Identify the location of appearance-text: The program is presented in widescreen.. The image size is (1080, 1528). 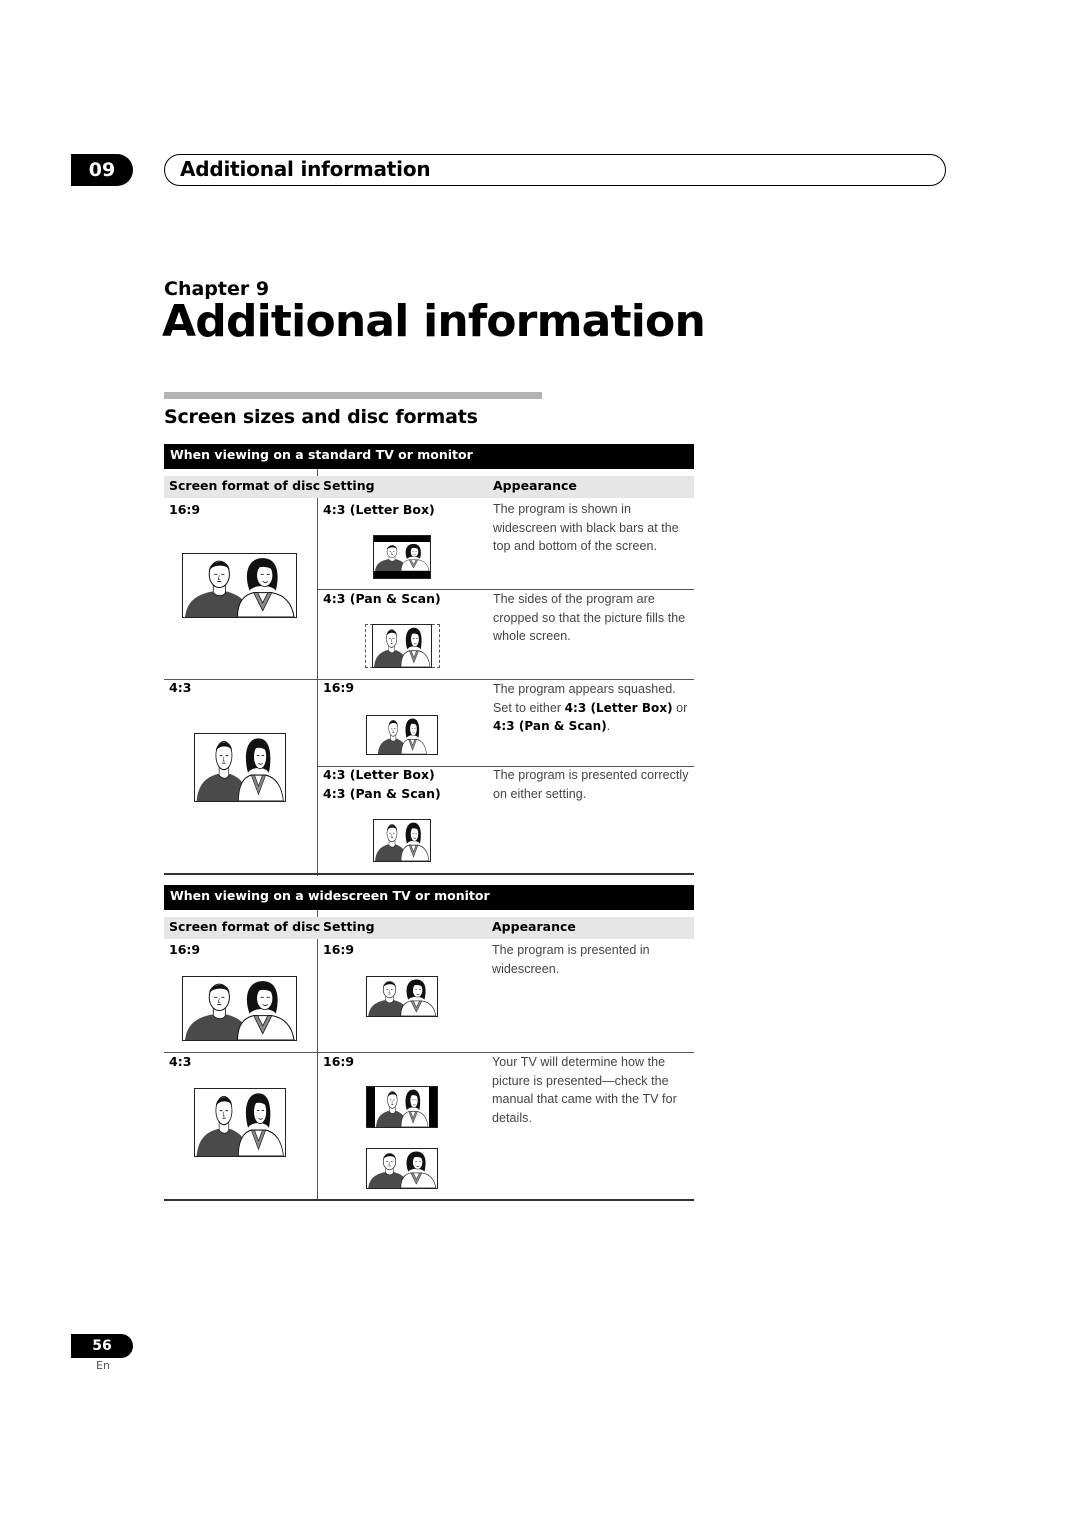
(571, 959).